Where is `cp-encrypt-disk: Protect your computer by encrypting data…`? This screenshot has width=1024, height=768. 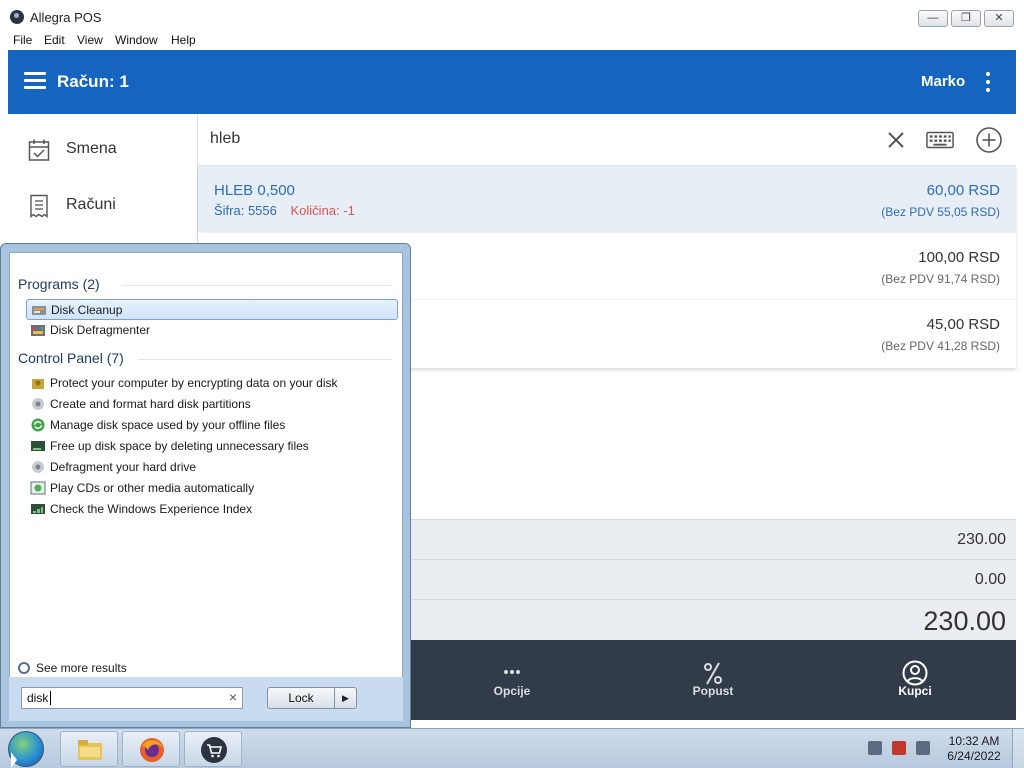 cp-encrypt-disk: Protect your computer by encrypting data… is located at coordinates (212, 383).